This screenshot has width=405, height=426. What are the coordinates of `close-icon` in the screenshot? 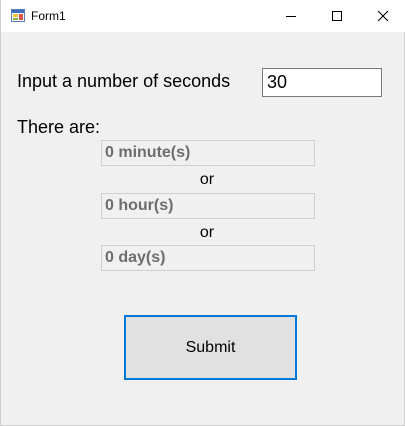 It's located at (383, 16).